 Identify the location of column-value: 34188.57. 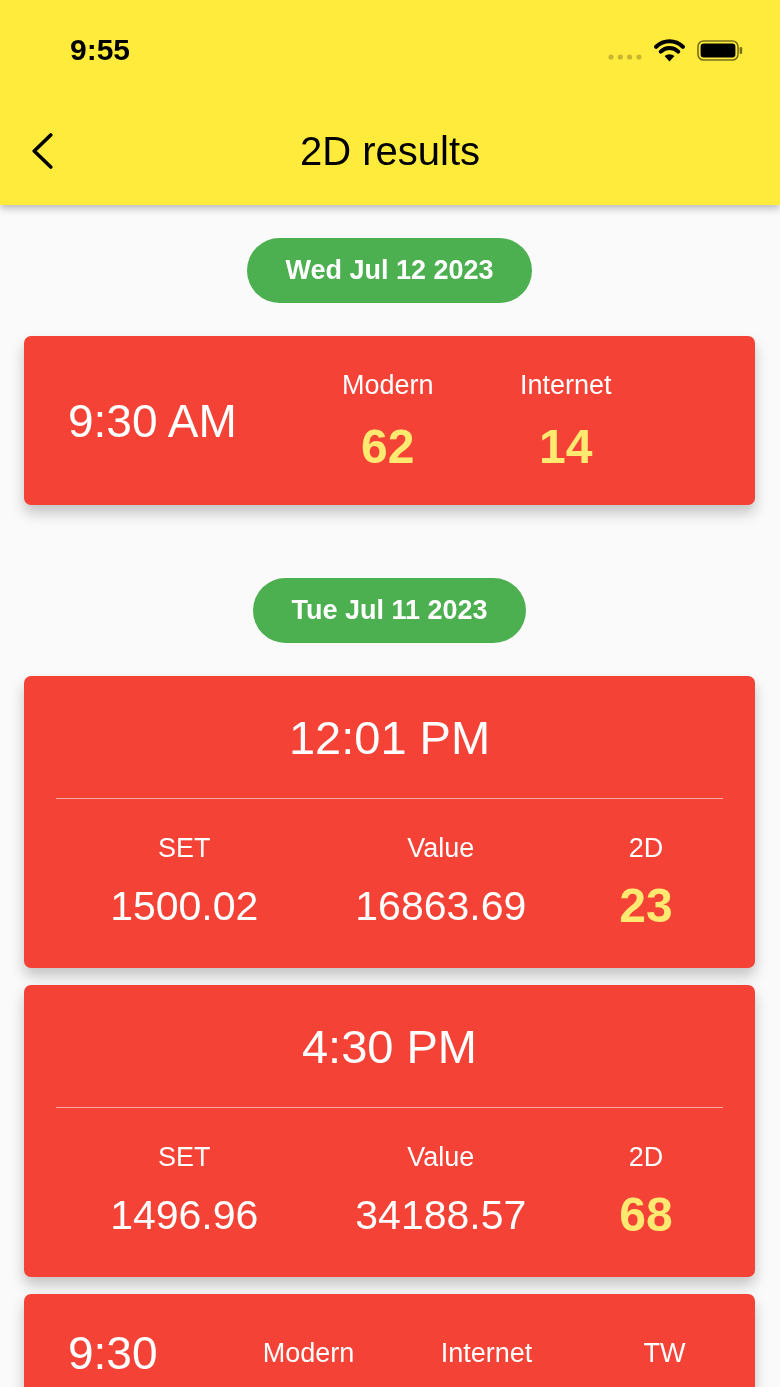
(441, 1215).